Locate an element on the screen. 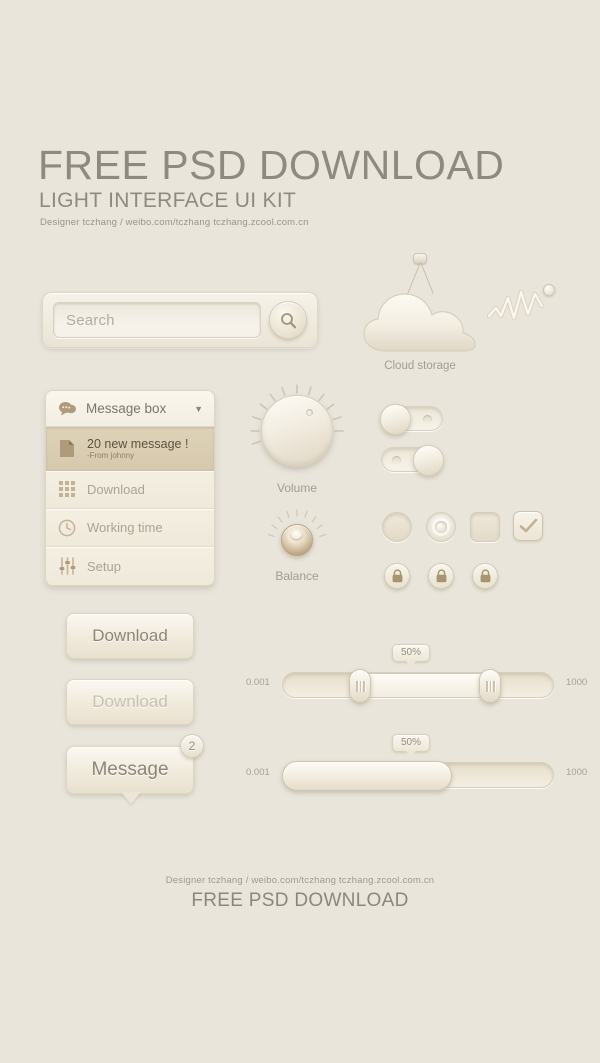  check-icon is located at coordinates (528, 525).